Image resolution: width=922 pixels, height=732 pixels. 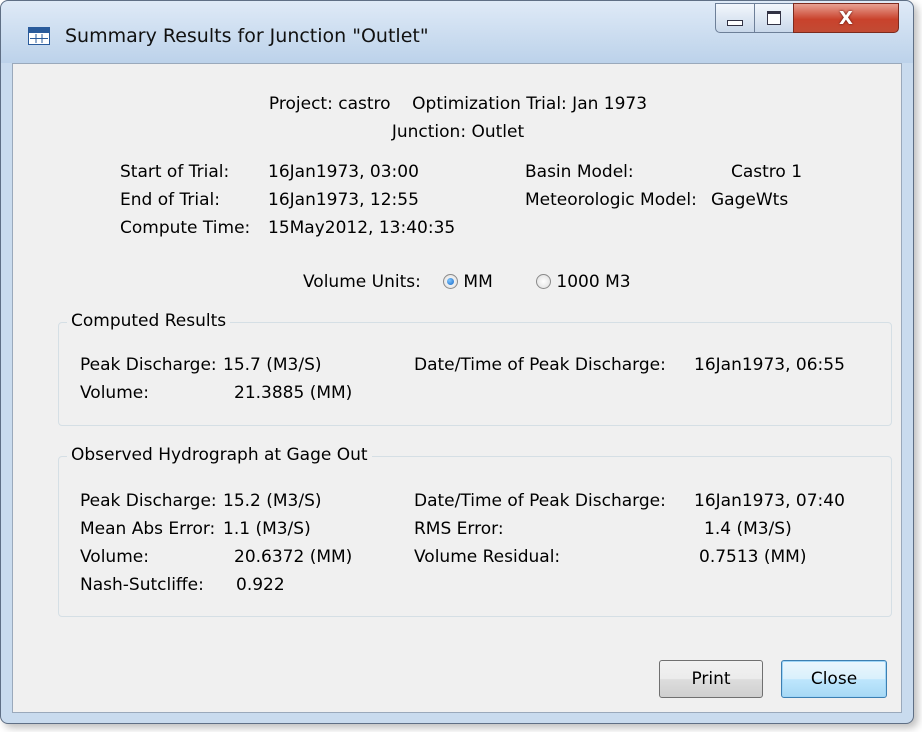 What do you see at coordinates (769, 365) in the screenshot?
I see `computed-peak-time-value: 16Jan1973, 06:55` at bounding box center [769, 365].